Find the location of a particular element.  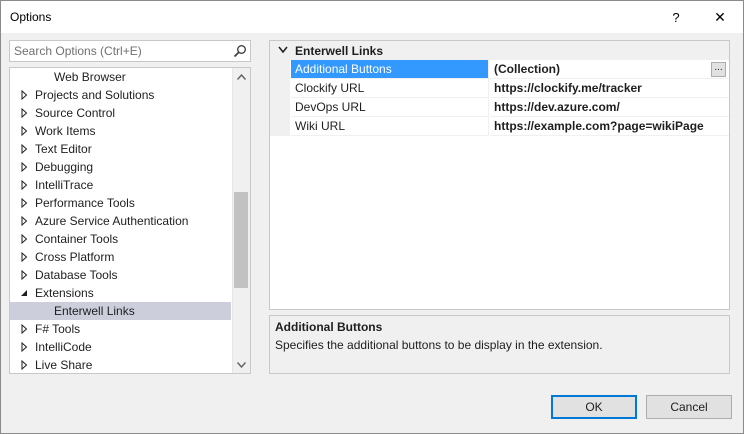

property-value-text: https://dev.azure.com/ is located at coordinates (557, 107).